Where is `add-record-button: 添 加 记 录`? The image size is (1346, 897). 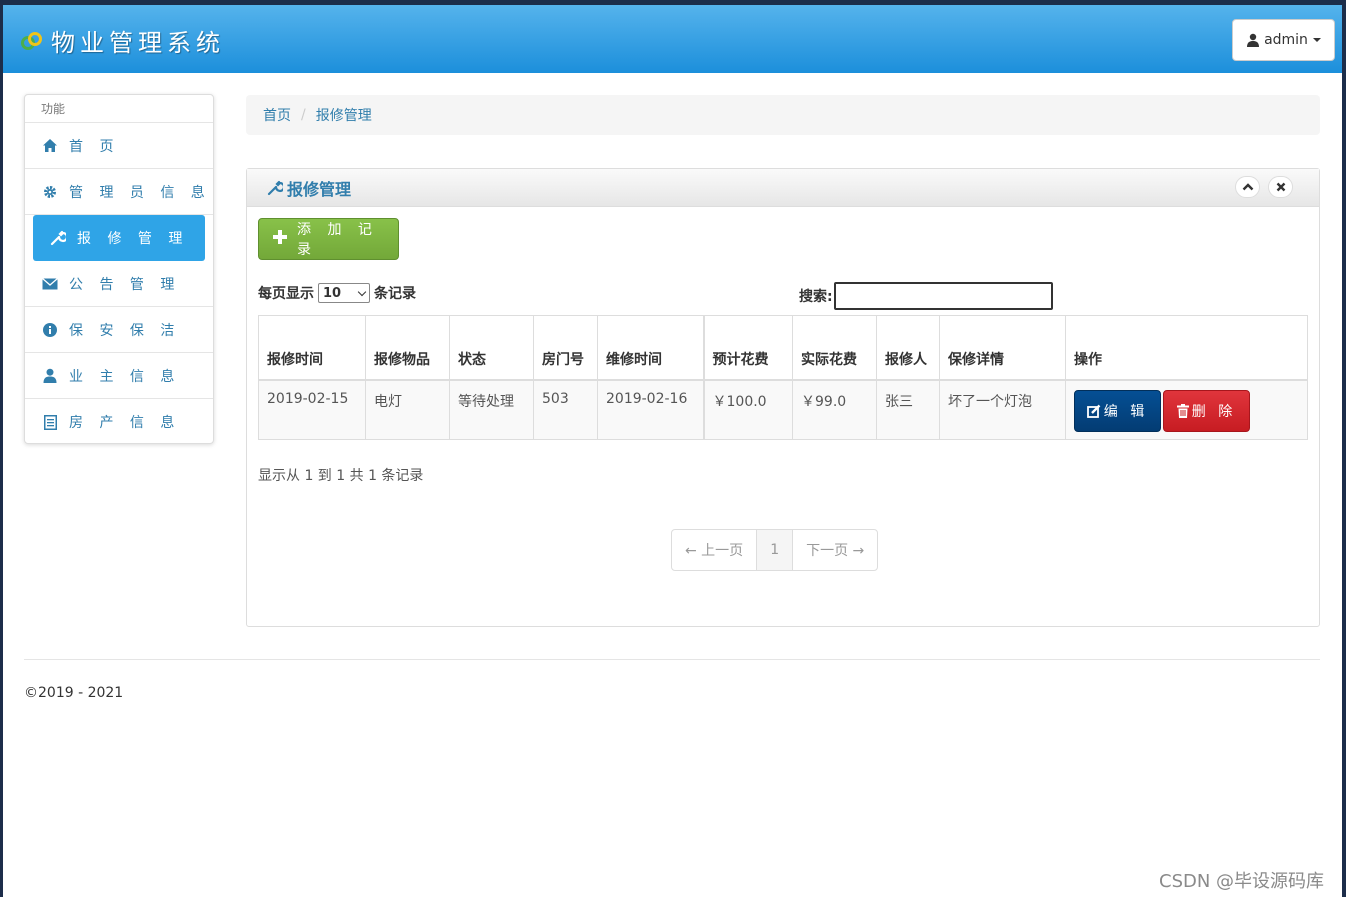
add-record-button: 添 加 记 录 is located at coordinates (328, 239).